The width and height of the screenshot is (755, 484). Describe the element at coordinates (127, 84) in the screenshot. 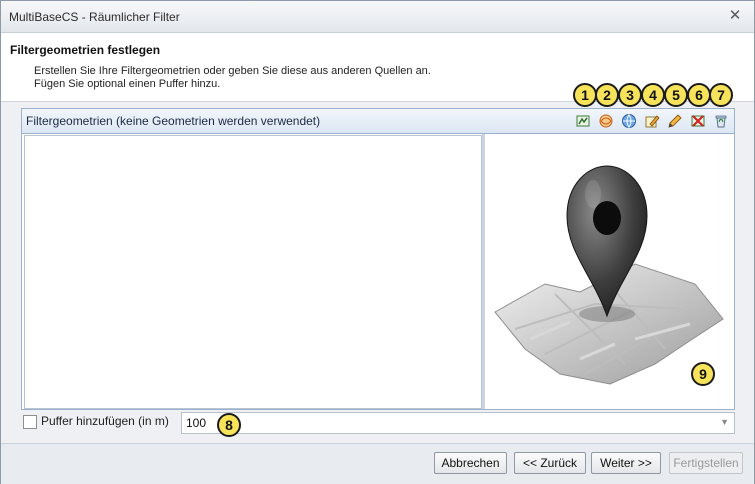

I see `page-description-line2: Fügen Sie optional einen Puffer hinzu.` at that location.